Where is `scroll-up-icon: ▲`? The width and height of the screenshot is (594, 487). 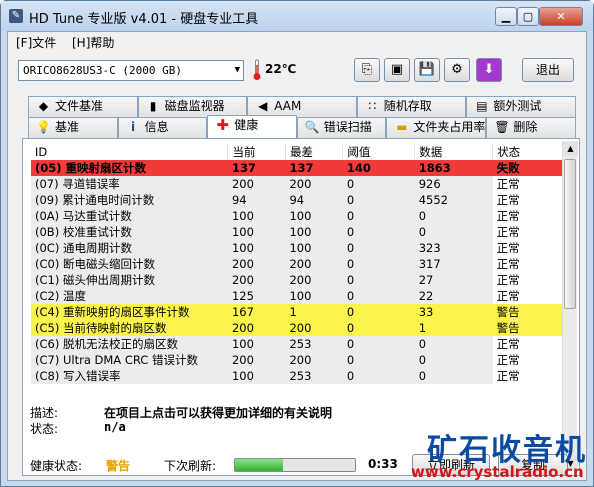
scroll-up-icon: ▲ is located at coordinates (570, 148).